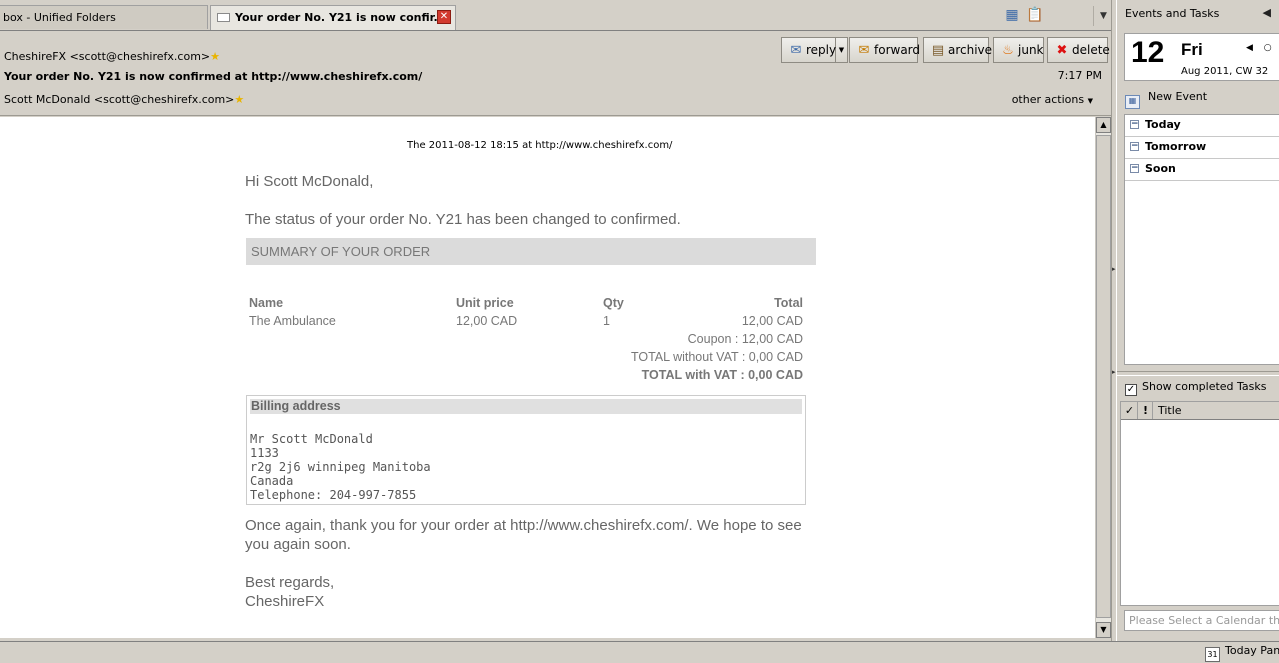  What do you see at coordinates (613, 303) in the screenshot?
I see `col-qty: Qty` at bounding box center [613, 303].